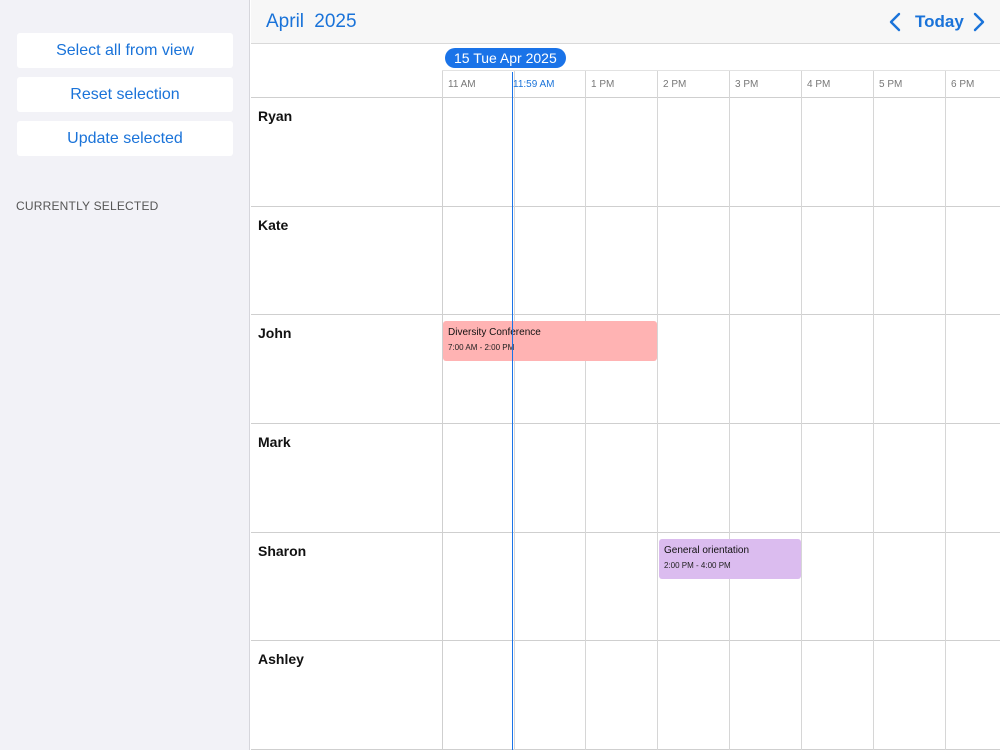  I want to click on today-button: Today, so click(939, 22).